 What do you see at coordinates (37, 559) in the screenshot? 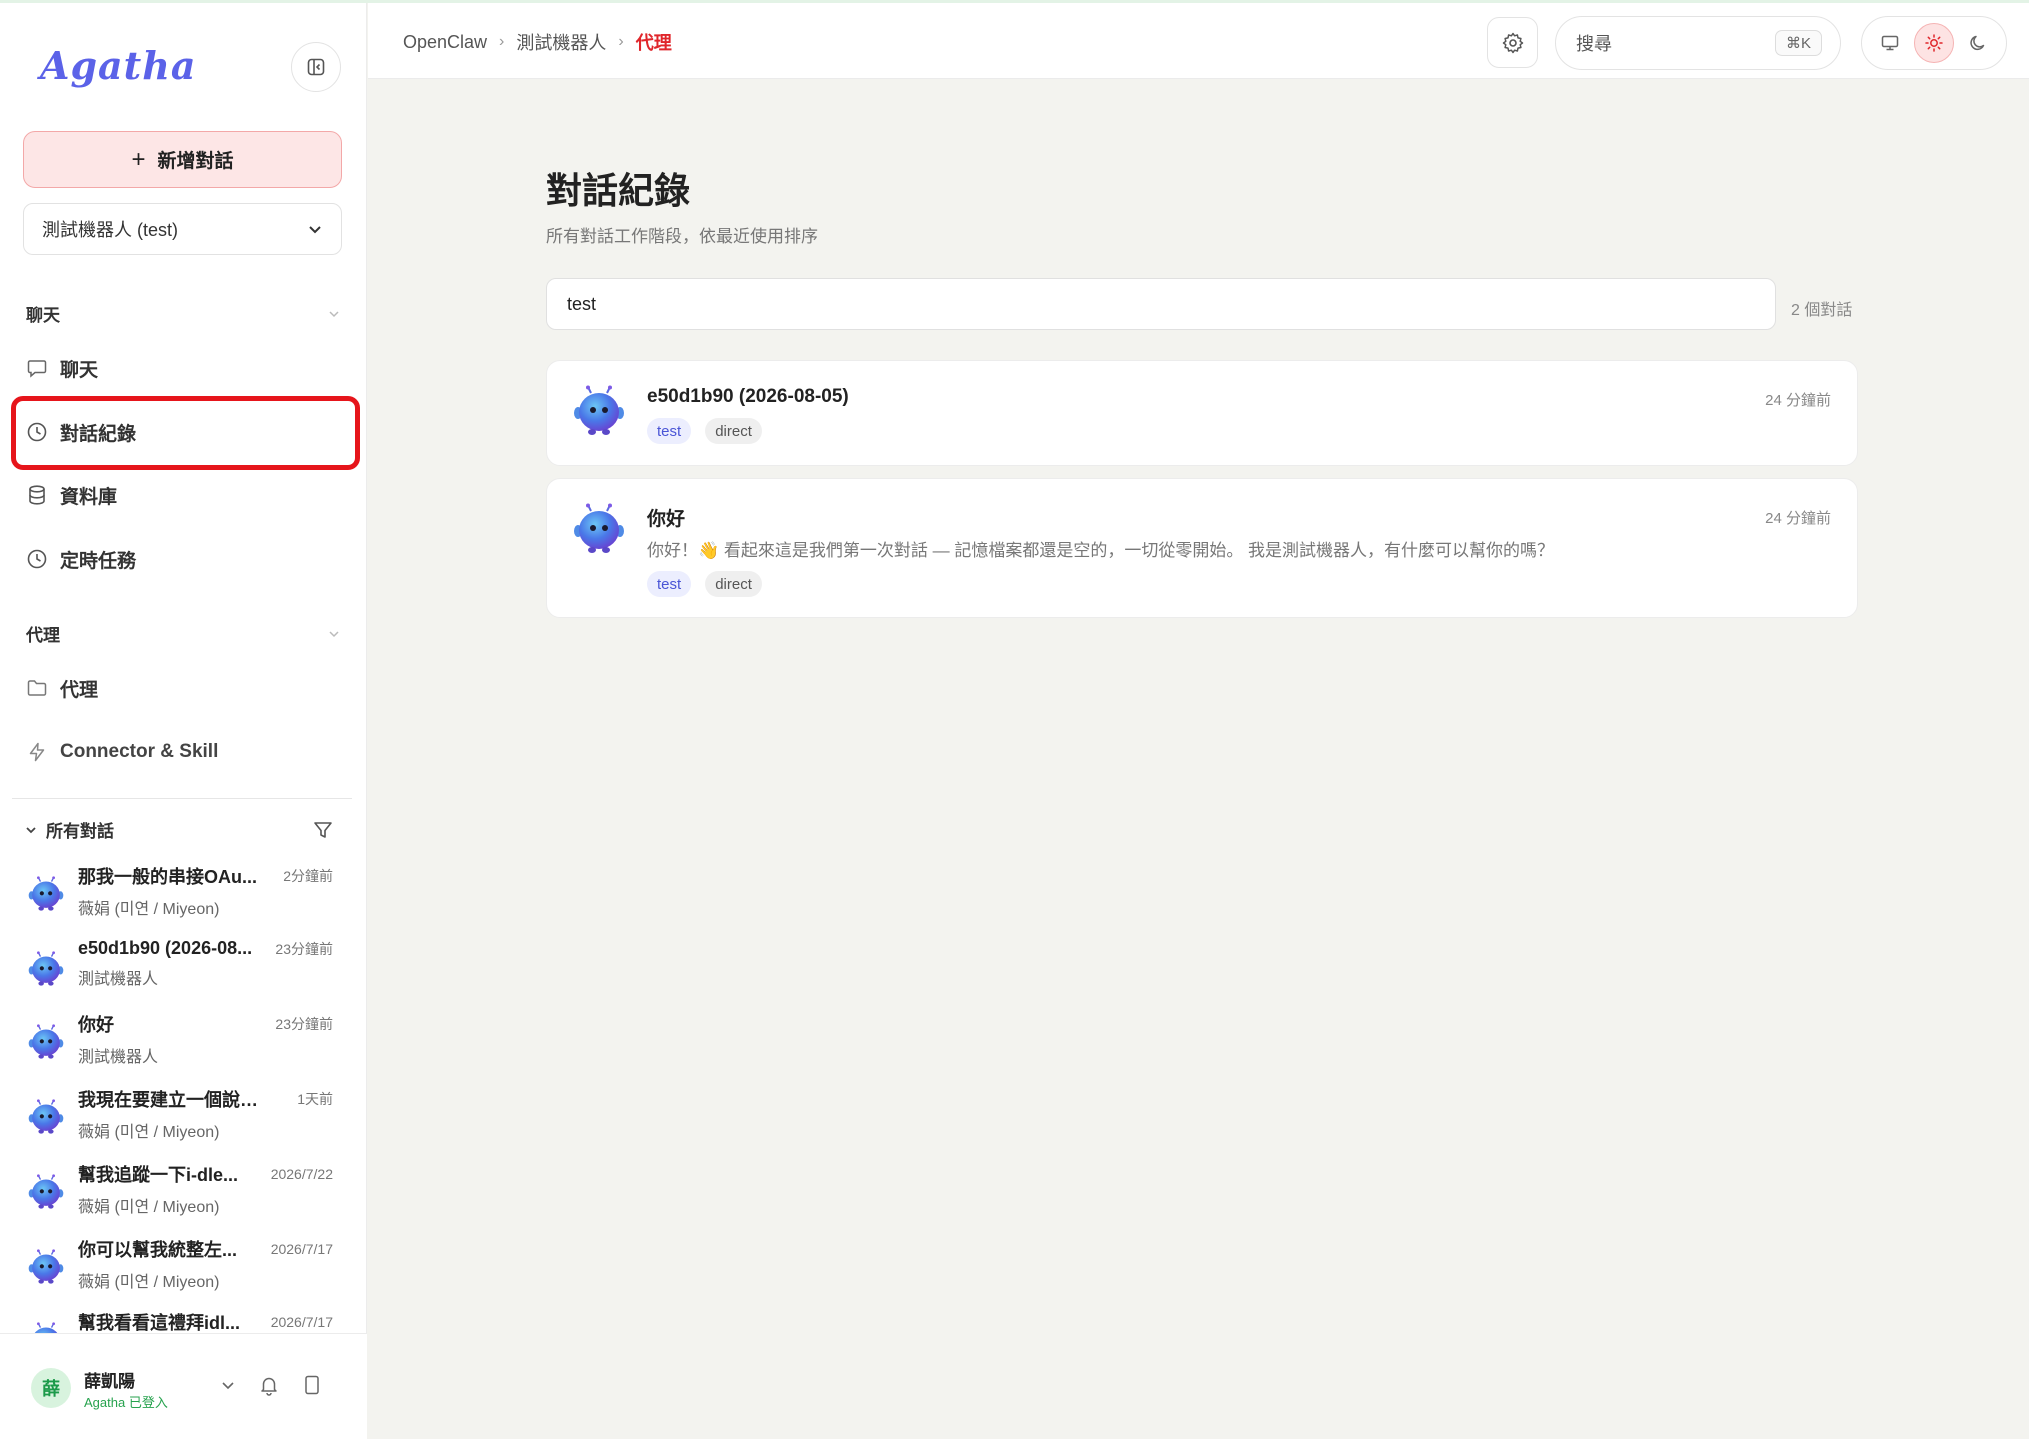
I see `clock-icon` at bounding box center [37, 559].